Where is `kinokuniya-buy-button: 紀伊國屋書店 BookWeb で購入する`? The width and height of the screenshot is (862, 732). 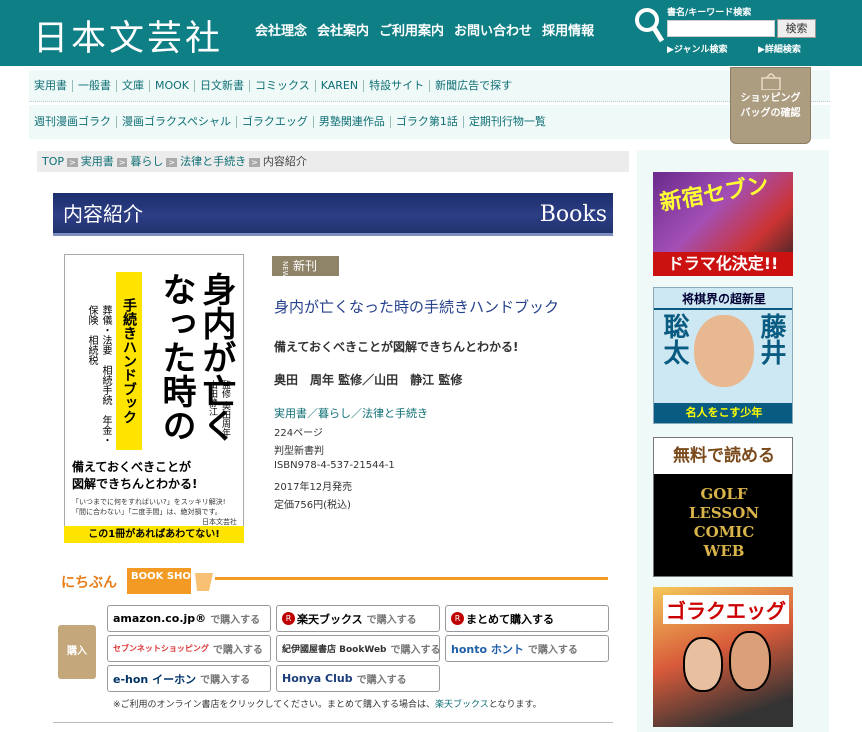
kinokuniya-buy-button: 紀伊國屋書店 BookWeb で購入する is located at coordinates (358, 648).